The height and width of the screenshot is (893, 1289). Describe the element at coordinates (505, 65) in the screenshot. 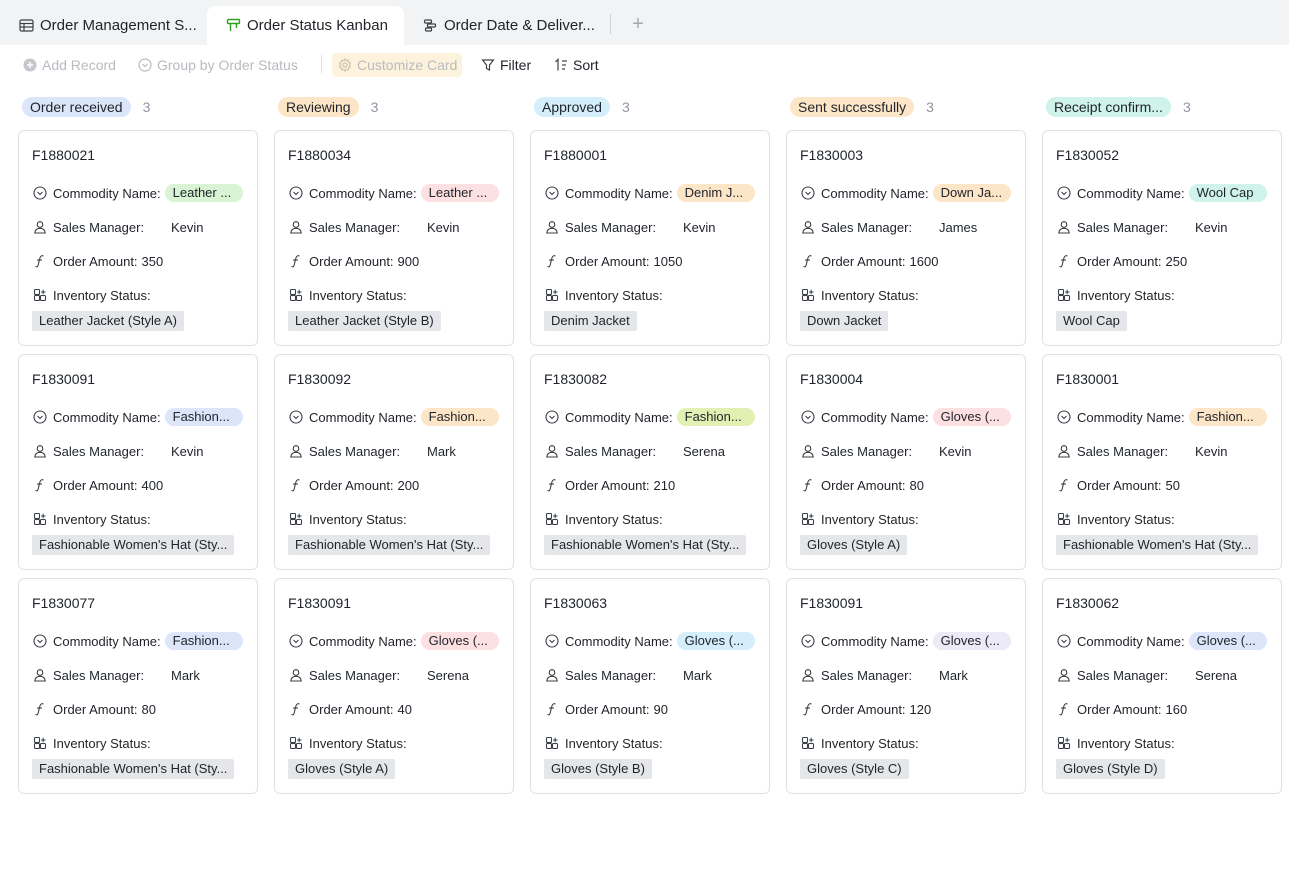

I see `filter-button: Filter` at that location.